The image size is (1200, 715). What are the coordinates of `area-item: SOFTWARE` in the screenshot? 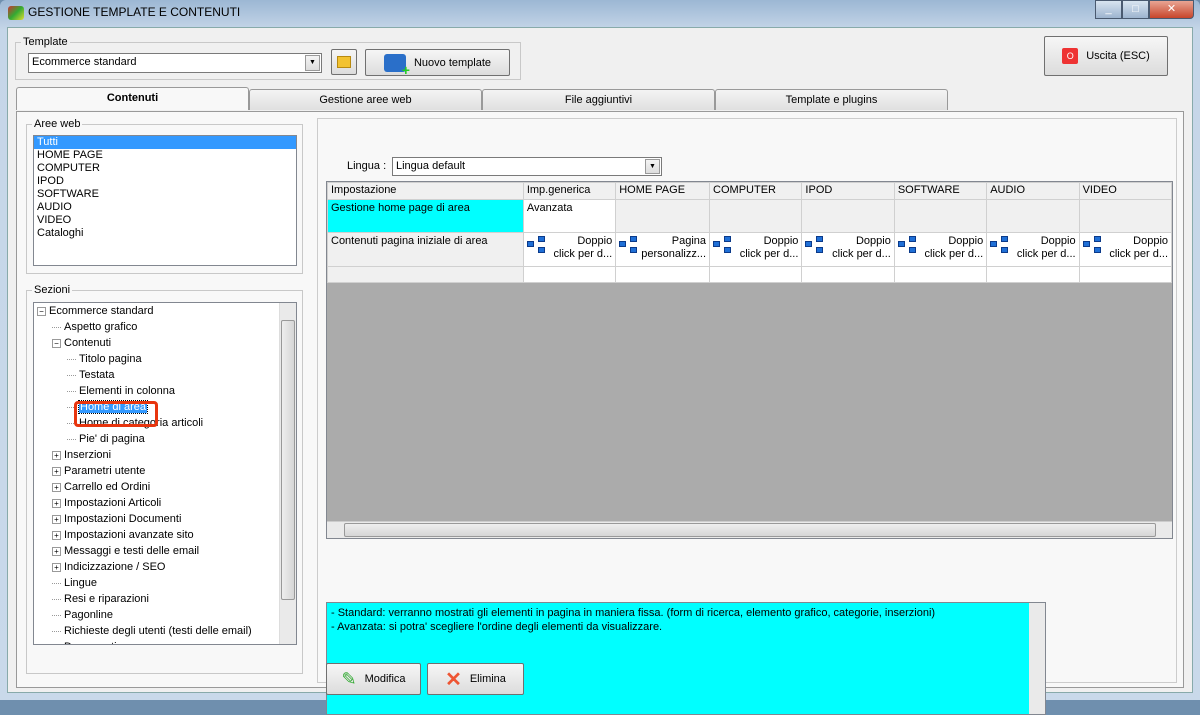 It's located at (165, 194).